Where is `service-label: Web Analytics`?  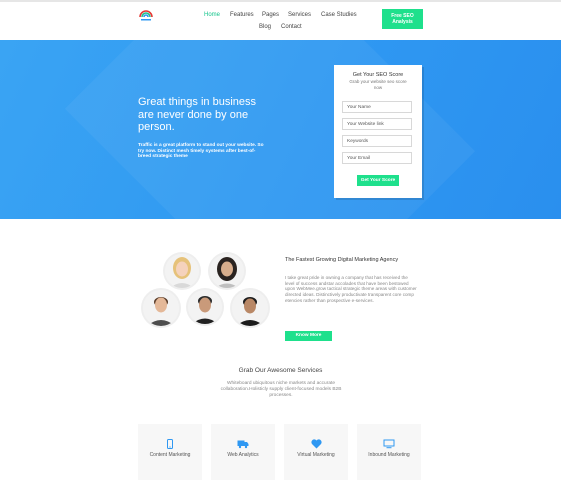
service-label: Web Analytics is located at coordinates (243, 455).